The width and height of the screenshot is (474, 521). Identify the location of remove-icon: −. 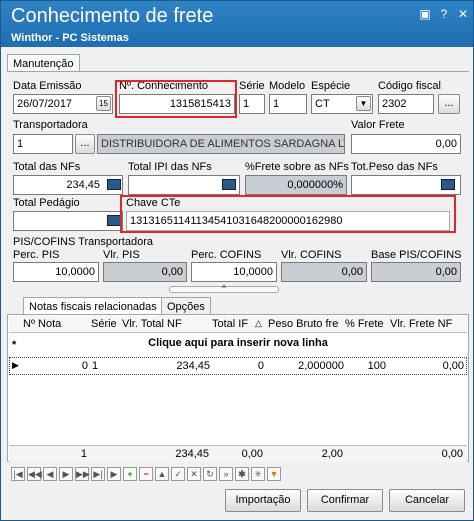
(146, 474).